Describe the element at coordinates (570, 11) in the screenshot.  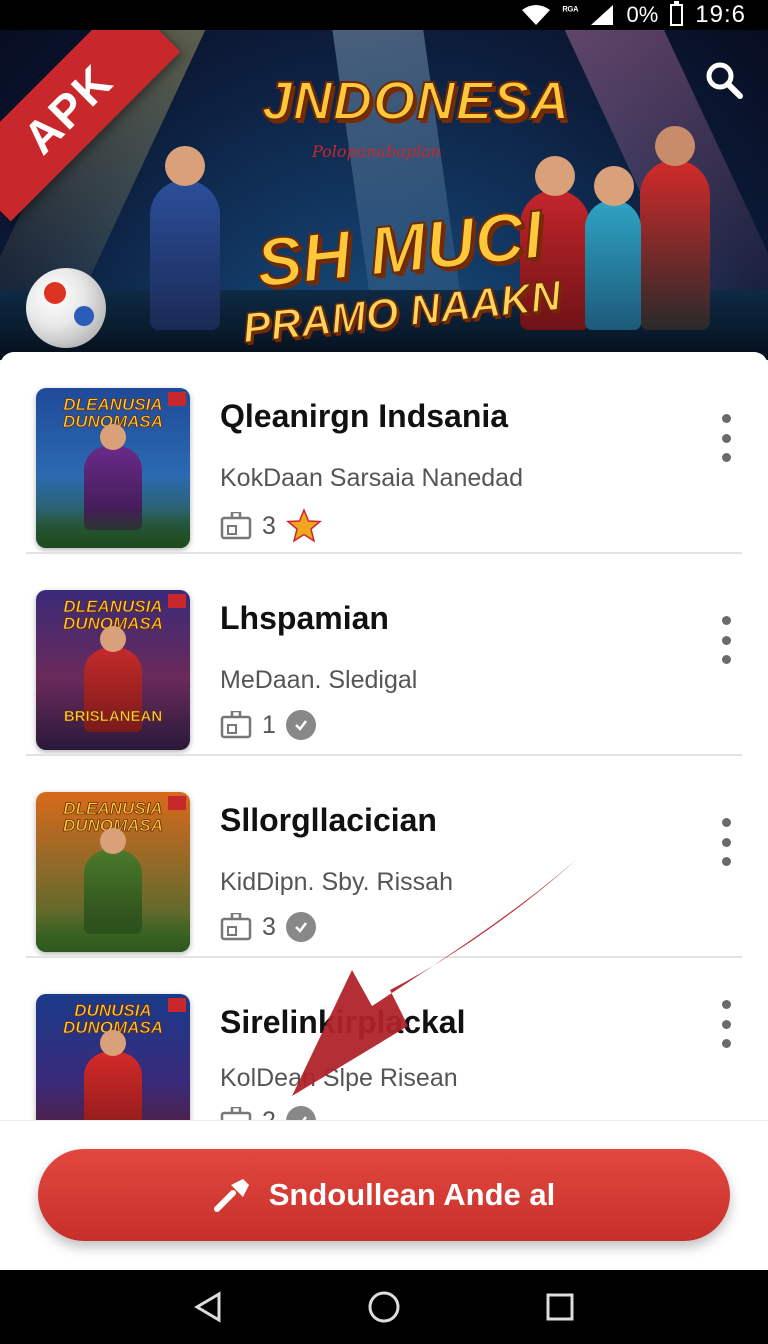
I see `network-type: ᴿᴳᴬ` at that location.